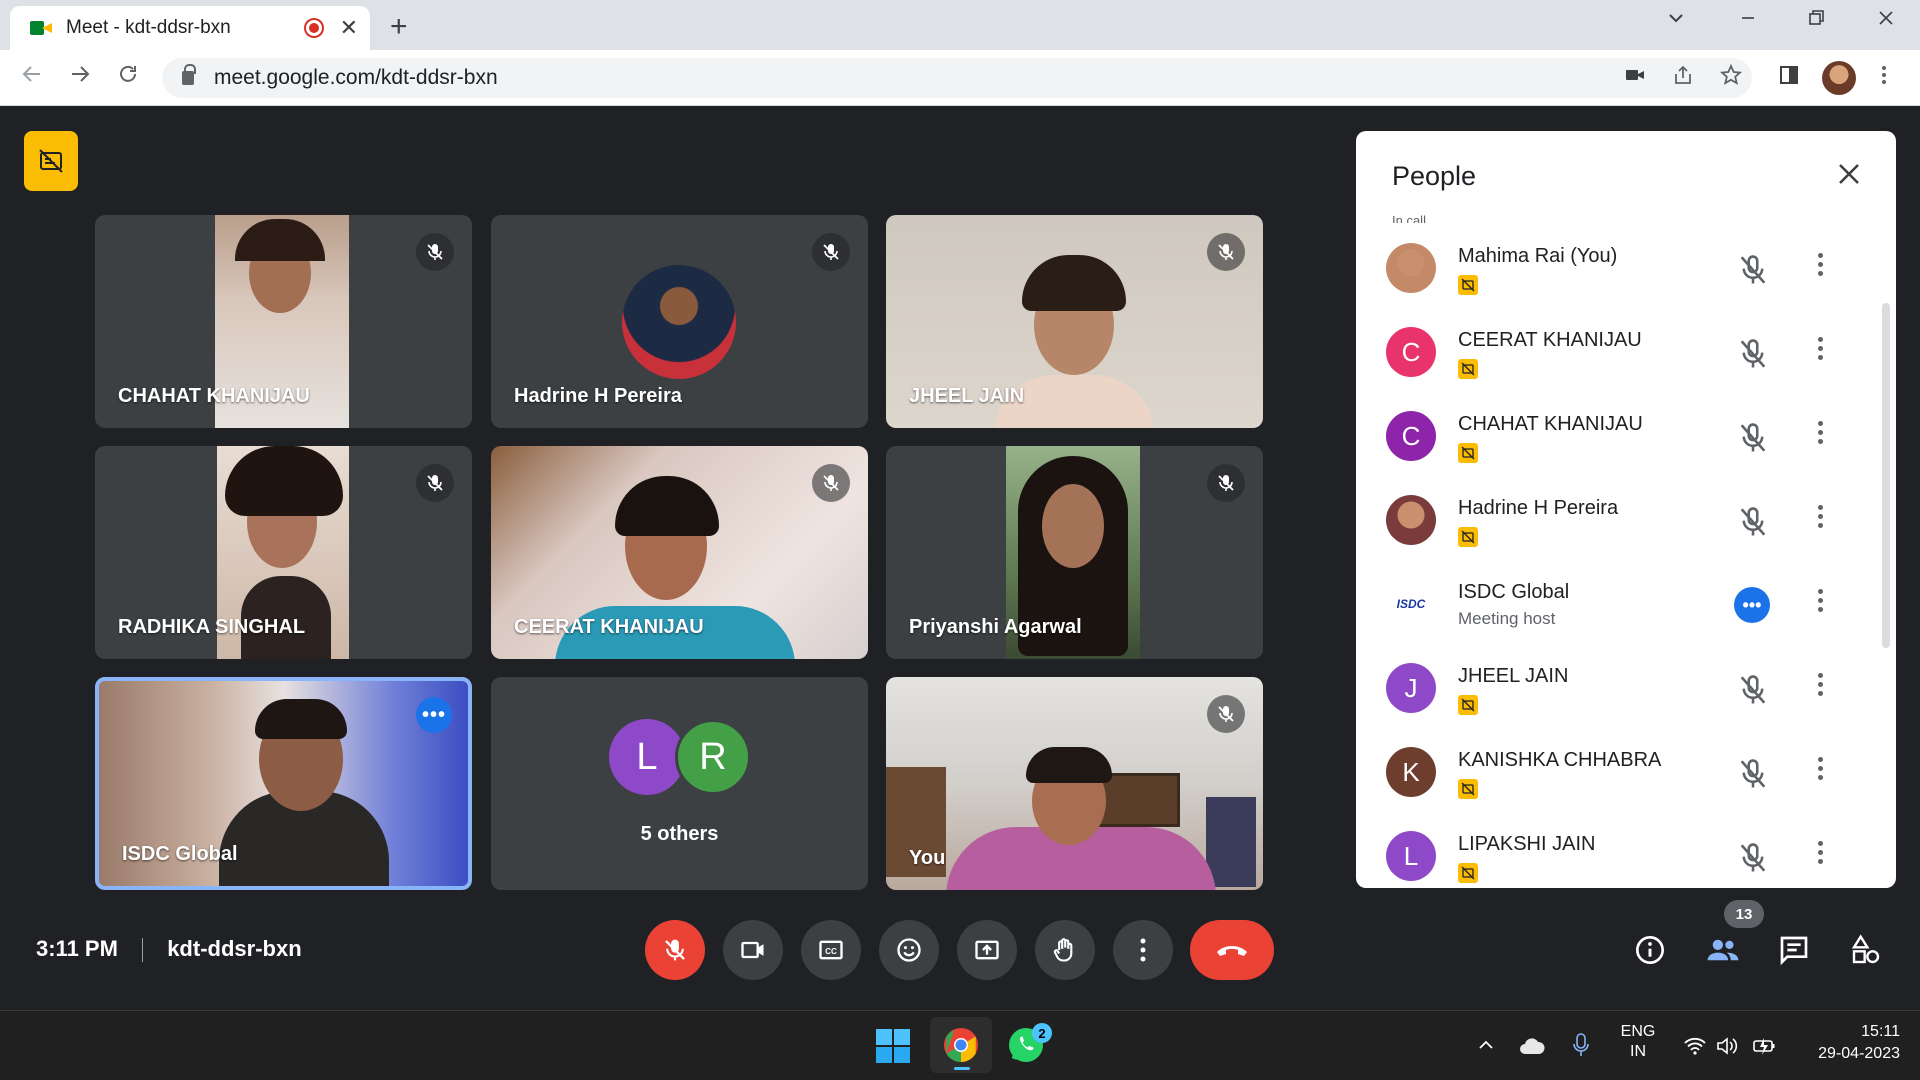 This screenshot has width=1920, height=1080. Describe the element at coordinates (957, 78) in the screenshot. I see `address-bar: meet.google.com/kdt-ddsr-bxn` at that location.